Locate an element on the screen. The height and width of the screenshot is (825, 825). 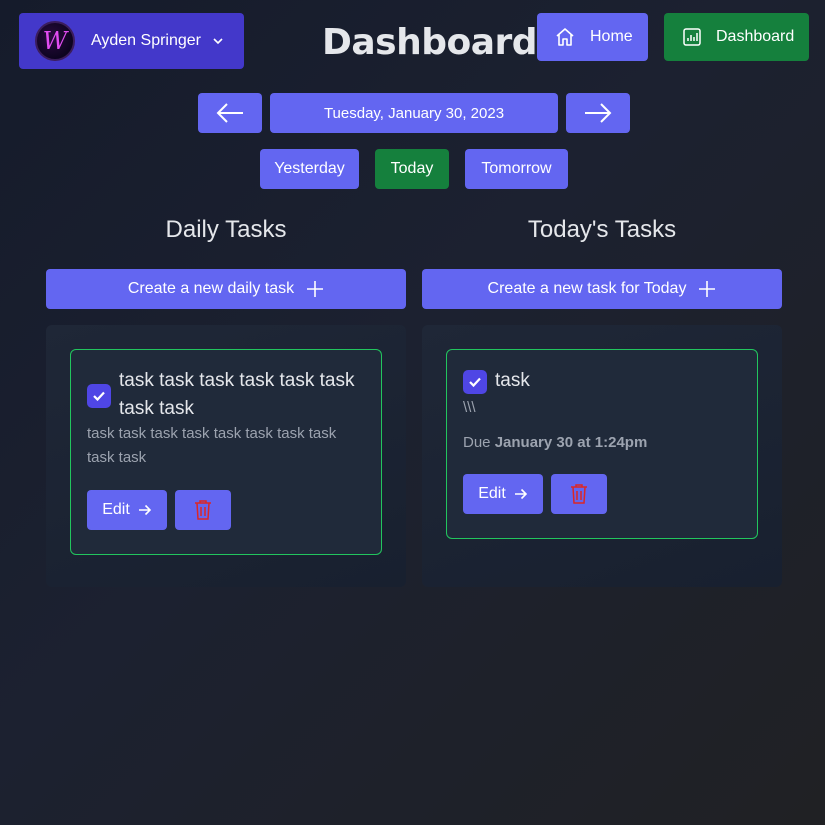
chevron-down-icon is located at coordinates (218, 41).